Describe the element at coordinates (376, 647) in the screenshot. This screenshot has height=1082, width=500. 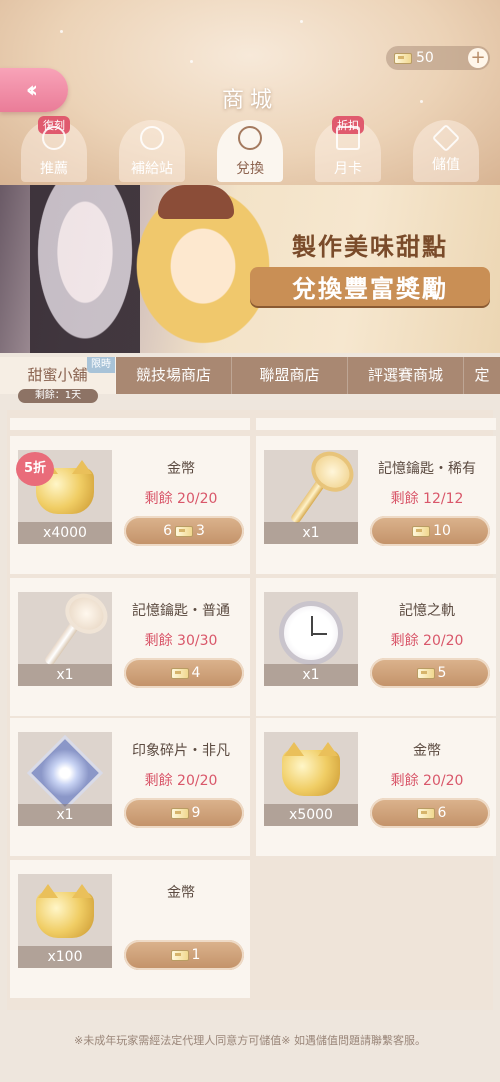
I see `shop-item-card: x1 記憶之軌 剩餘 20/20 5` at that location.